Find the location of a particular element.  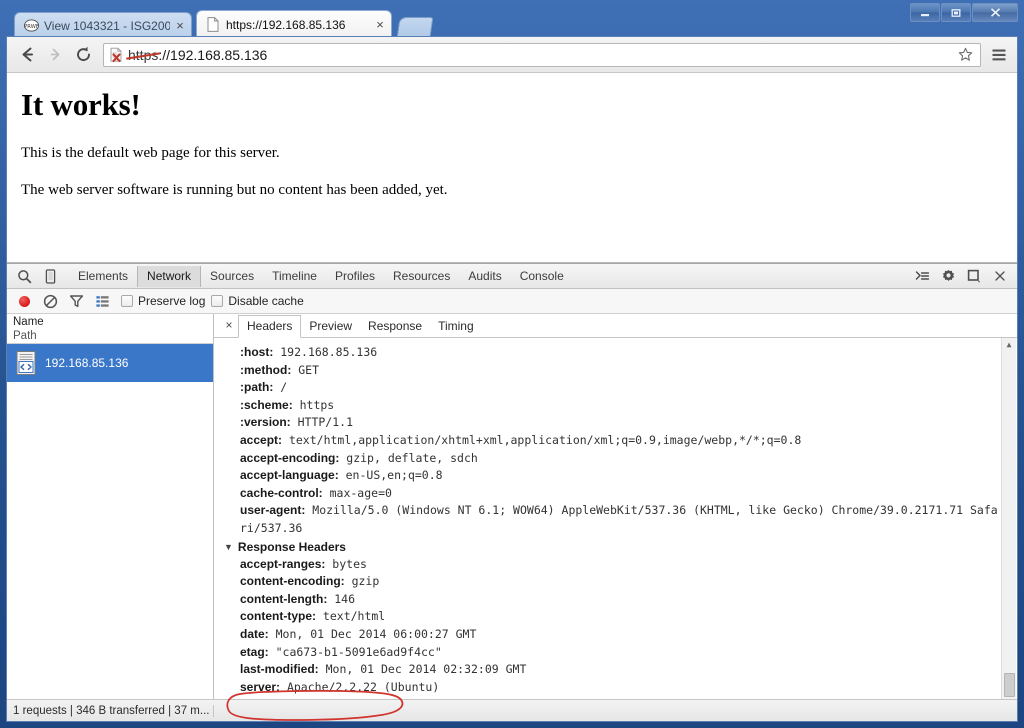

url-scheme-struck: https is located at coordinates (143, 54).